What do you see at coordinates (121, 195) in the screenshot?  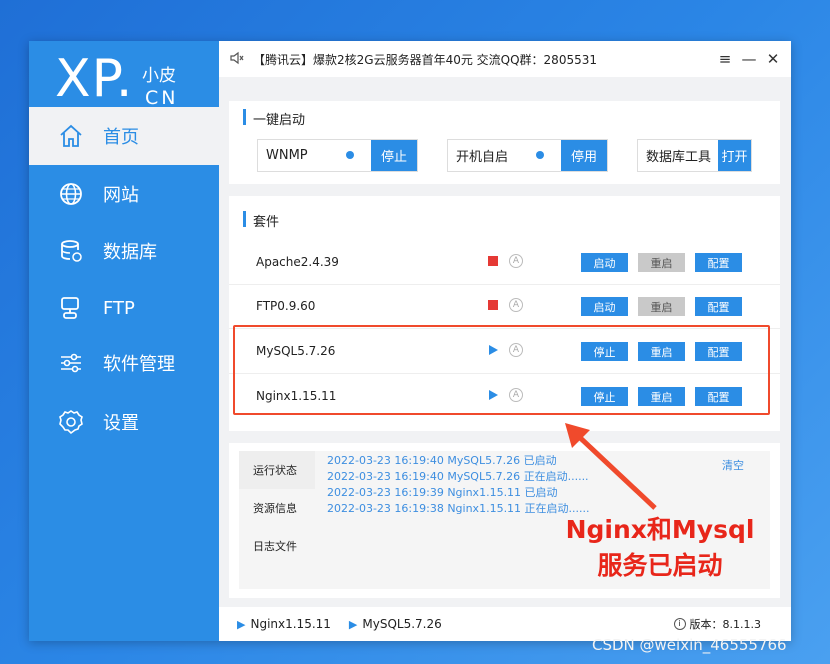 I see `sidebar-item-label: 网站` at bounding box center [121, 195].